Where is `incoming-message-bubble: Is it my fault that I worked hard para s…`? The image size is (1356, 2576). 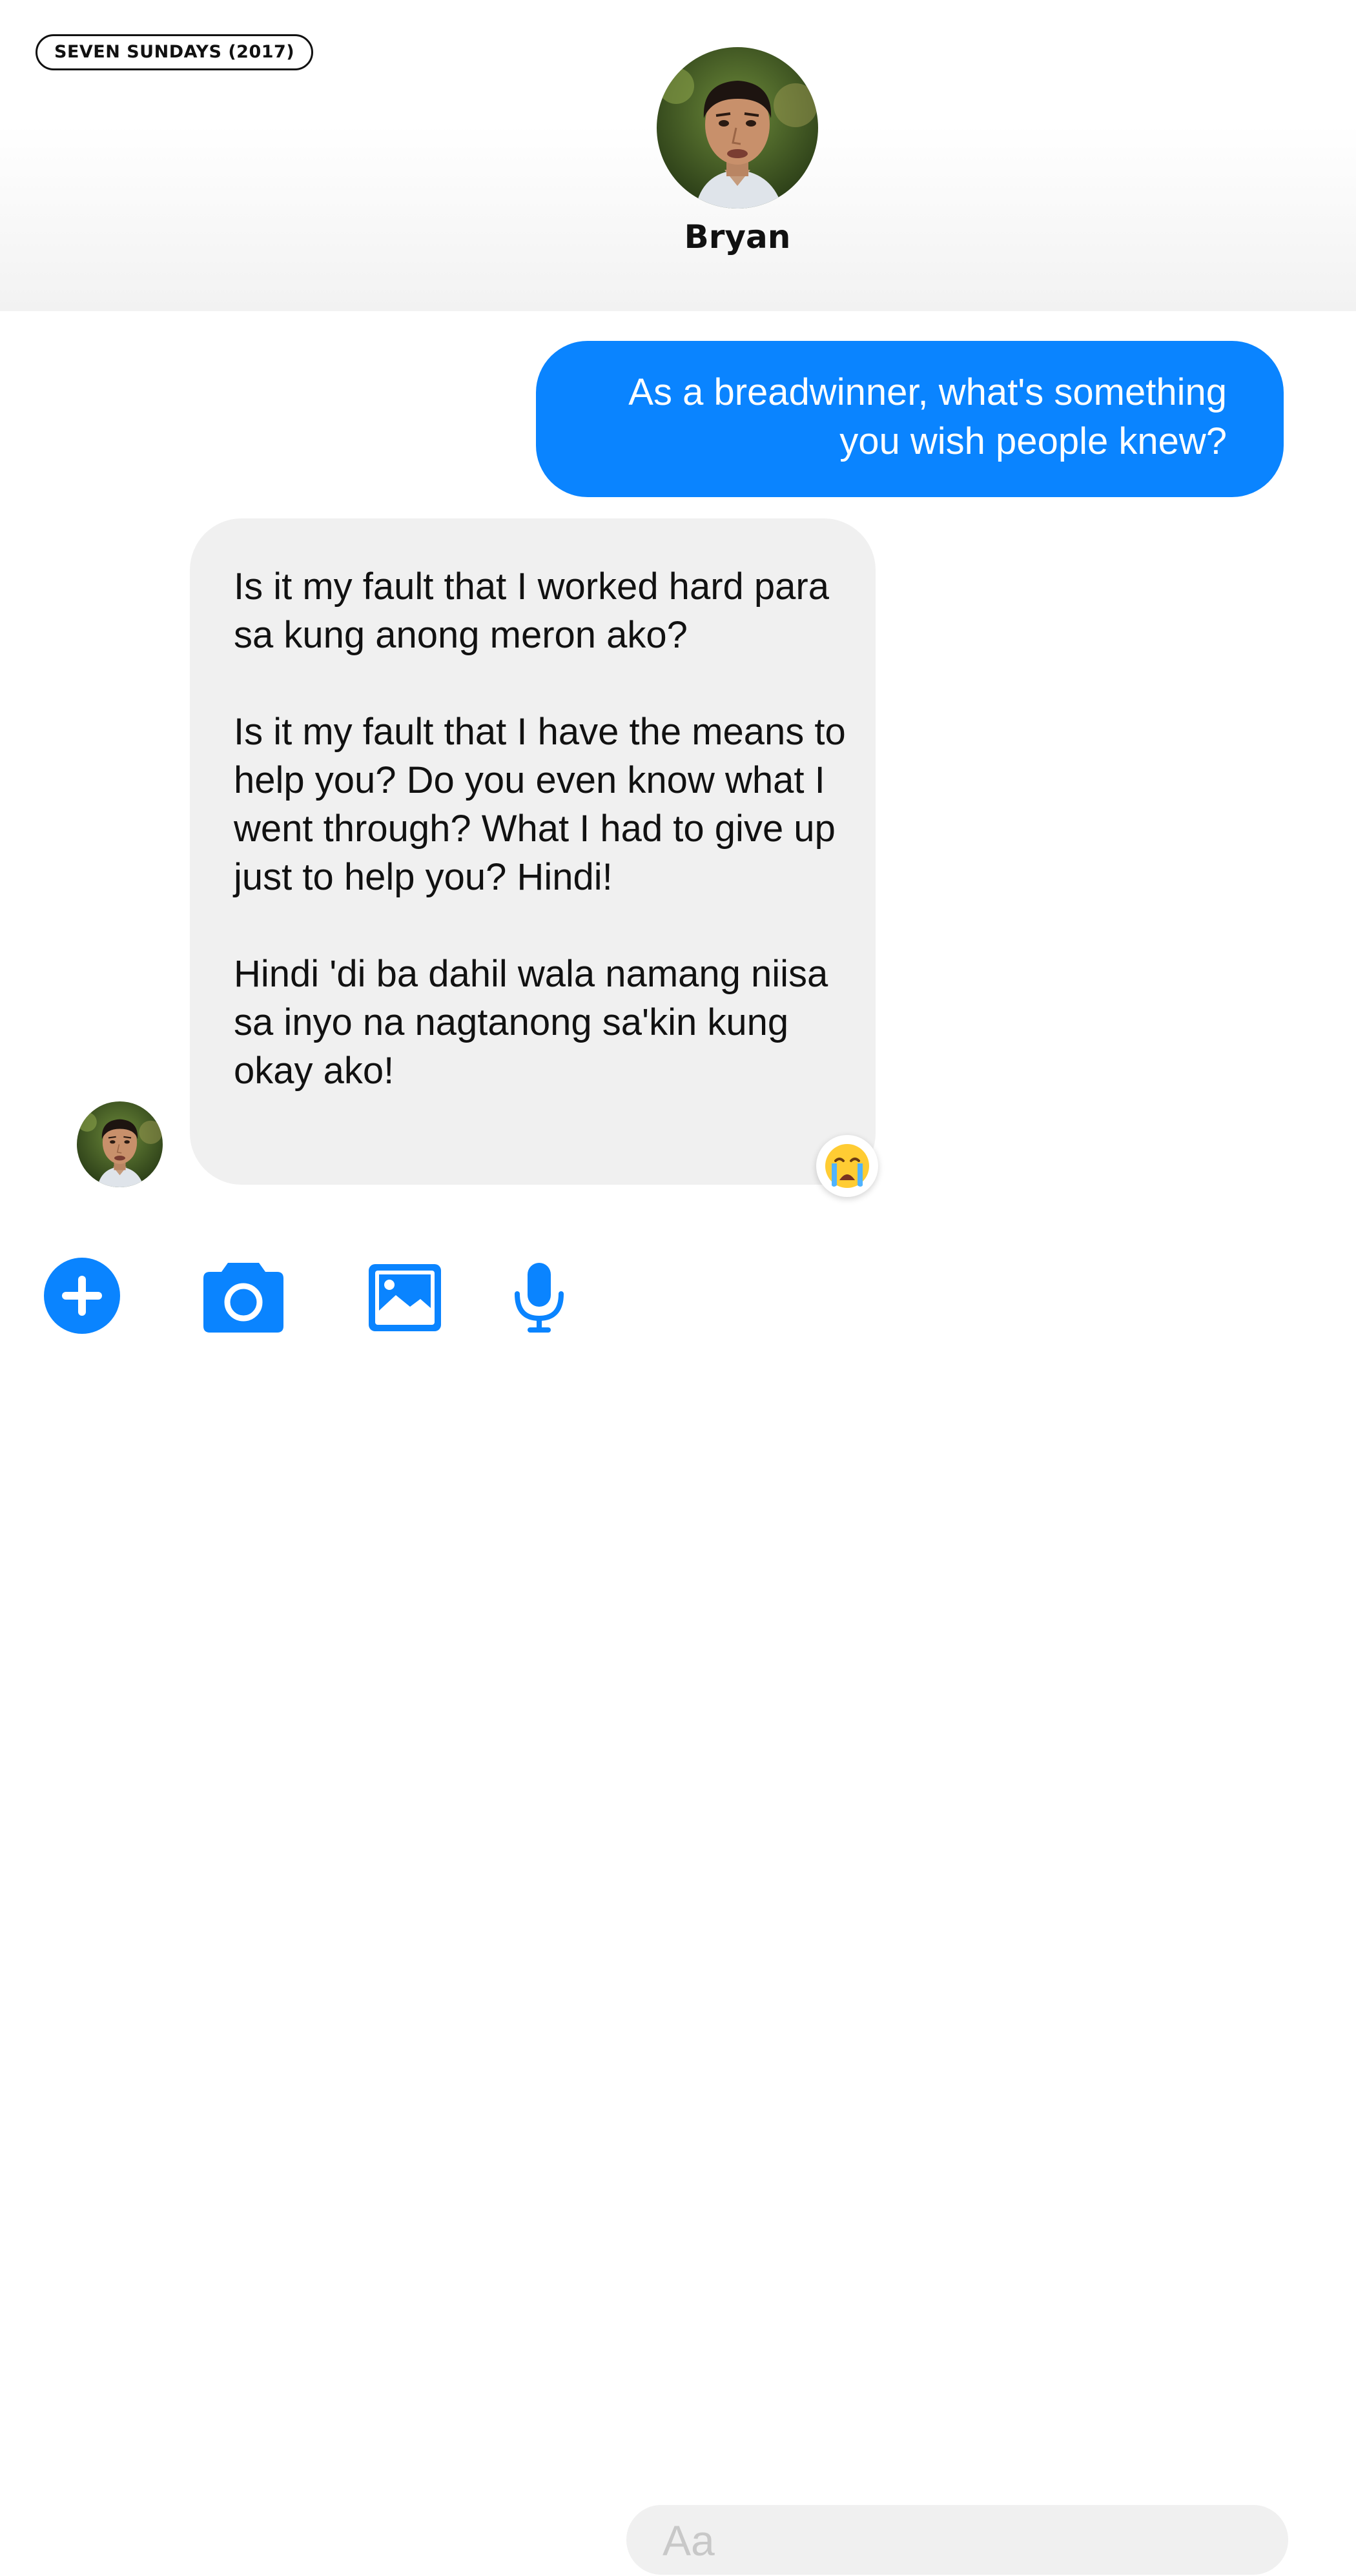 incoming-message-bubble: Is it my fault that I worked hard para s… is located at coordinates (533, 852).